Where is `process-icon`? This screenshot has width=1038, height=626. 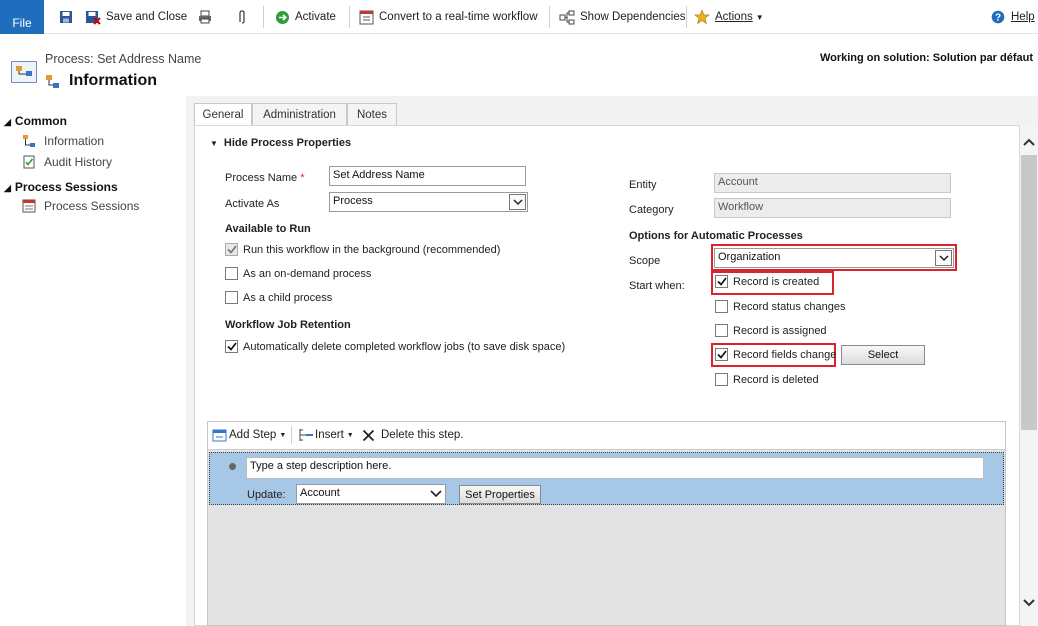
process-icon is located at coordinates (29, 141).